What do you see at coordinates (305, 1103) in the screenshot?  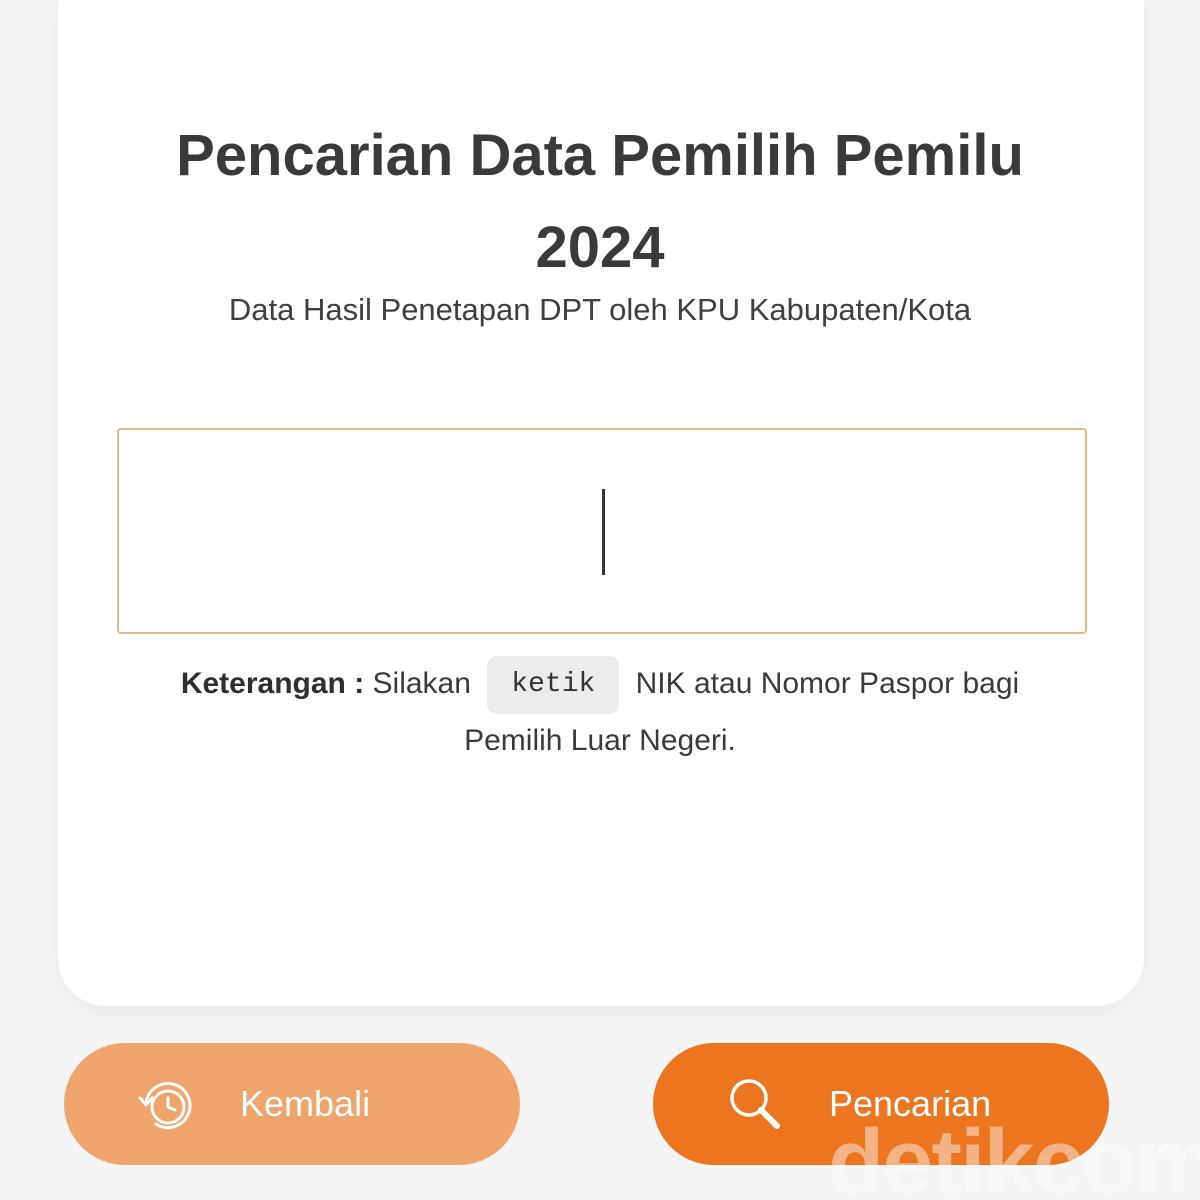 I see `back-button-label: Kembali` at bounding box center [305, 1103].